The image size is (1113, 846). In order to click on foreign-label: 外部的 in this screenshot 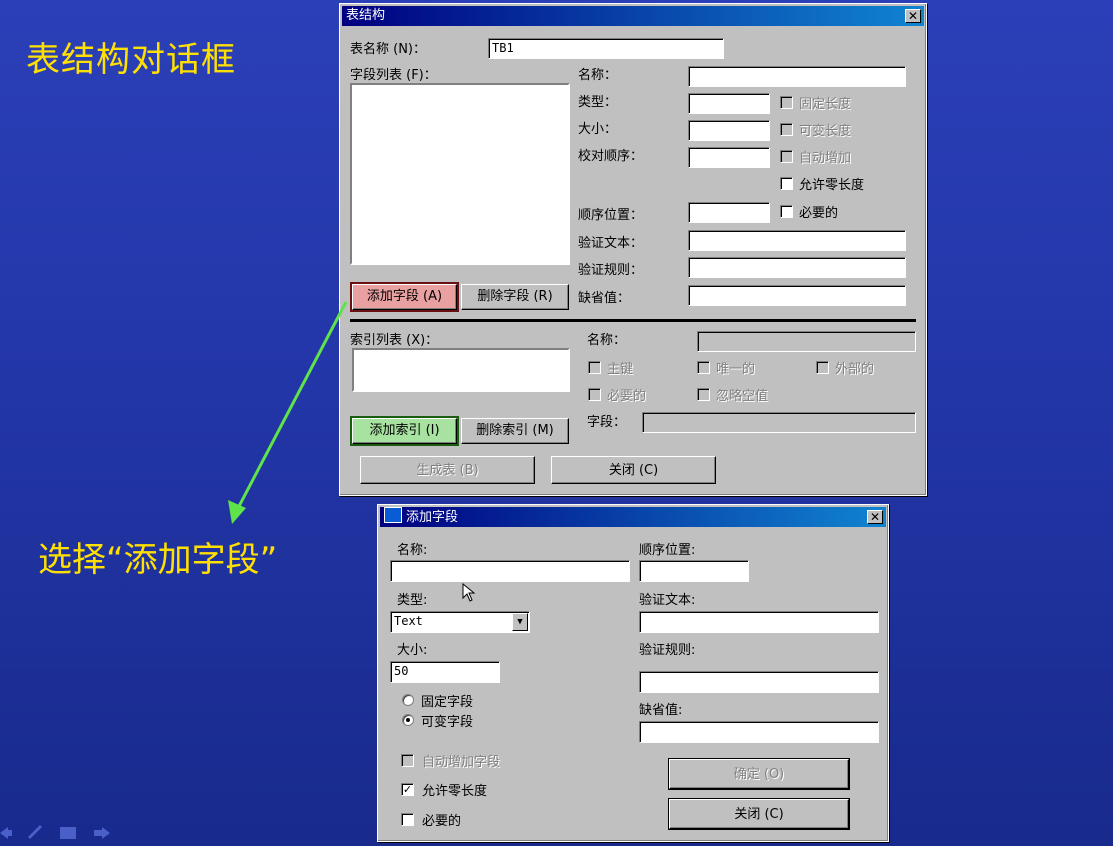, I will do `click(855, 369)`.